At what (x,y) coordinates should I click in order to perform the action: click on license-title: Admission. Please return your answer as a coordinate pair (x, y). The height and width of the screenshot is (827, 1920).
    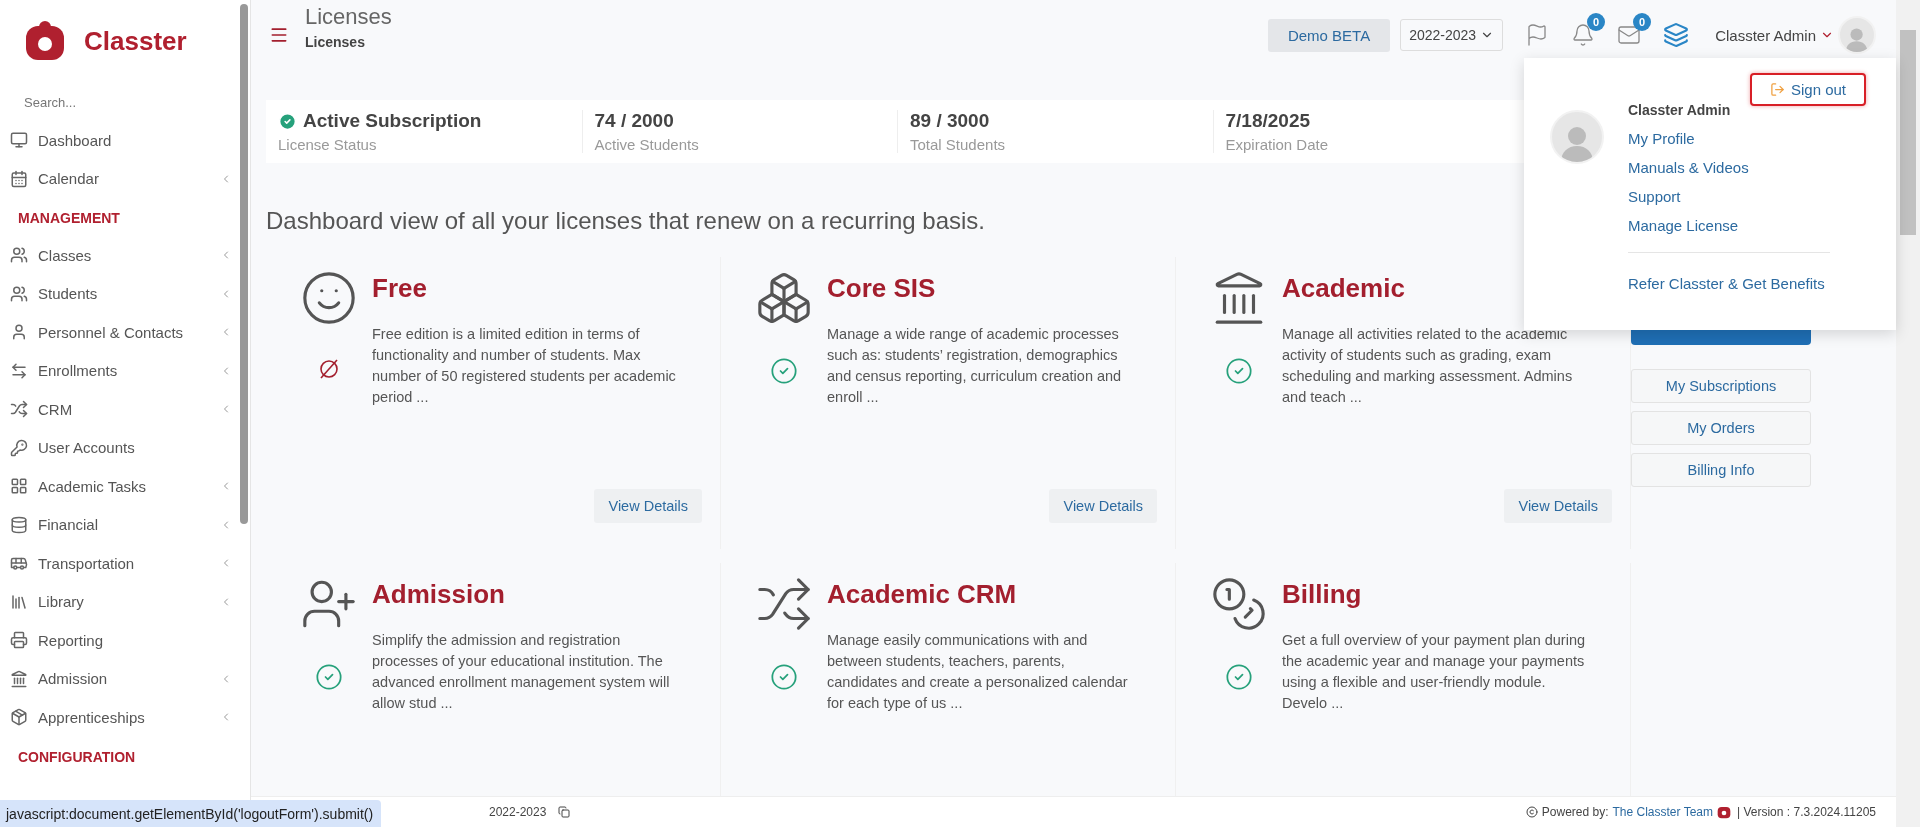
    Looking at the image, I should click on (439, 594).